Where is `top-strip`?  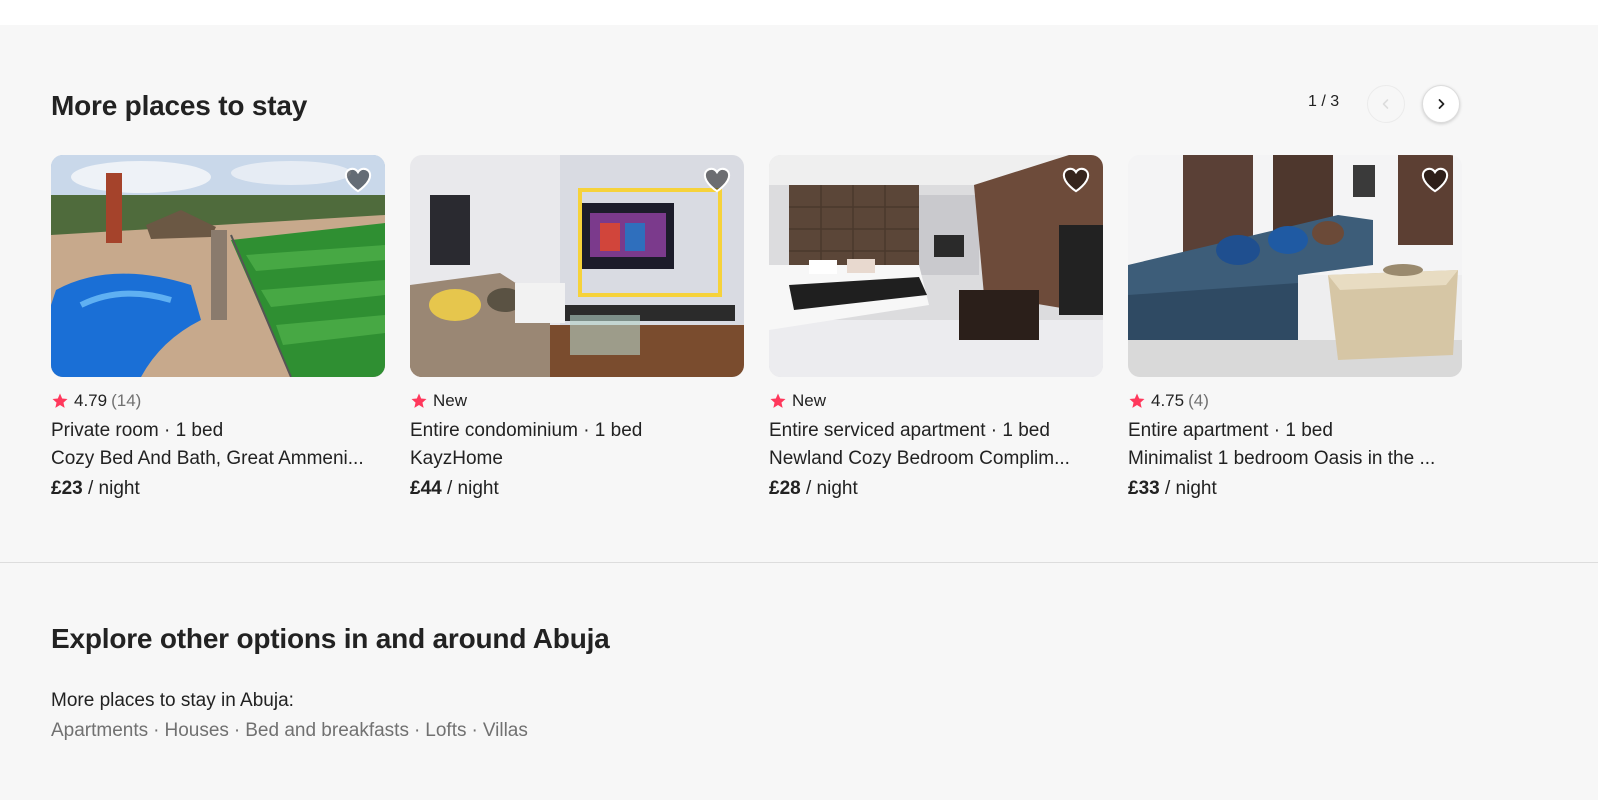
top-strip is located at coordinates (799, 12).